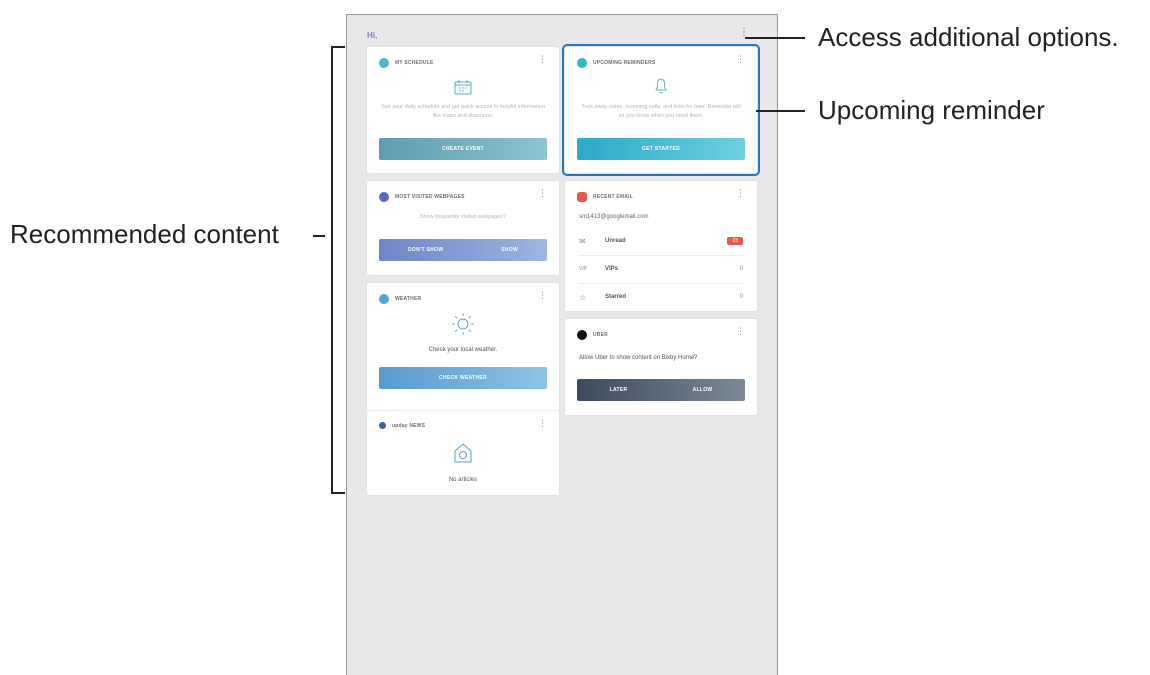 The height and width of the screenshot is (675, 1150). I want to click on news-house-icon, so click(463, 453).